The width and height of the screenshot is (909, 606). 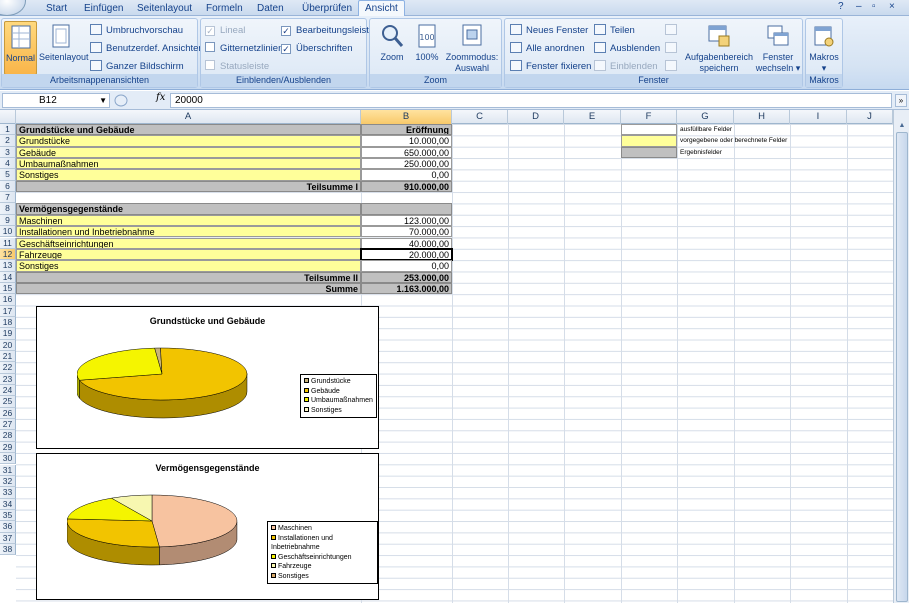 What do you see at coordinates (392, 48) in the screenshot?
I see `zoom-button: Zoom` at bounding box center [392, 48].